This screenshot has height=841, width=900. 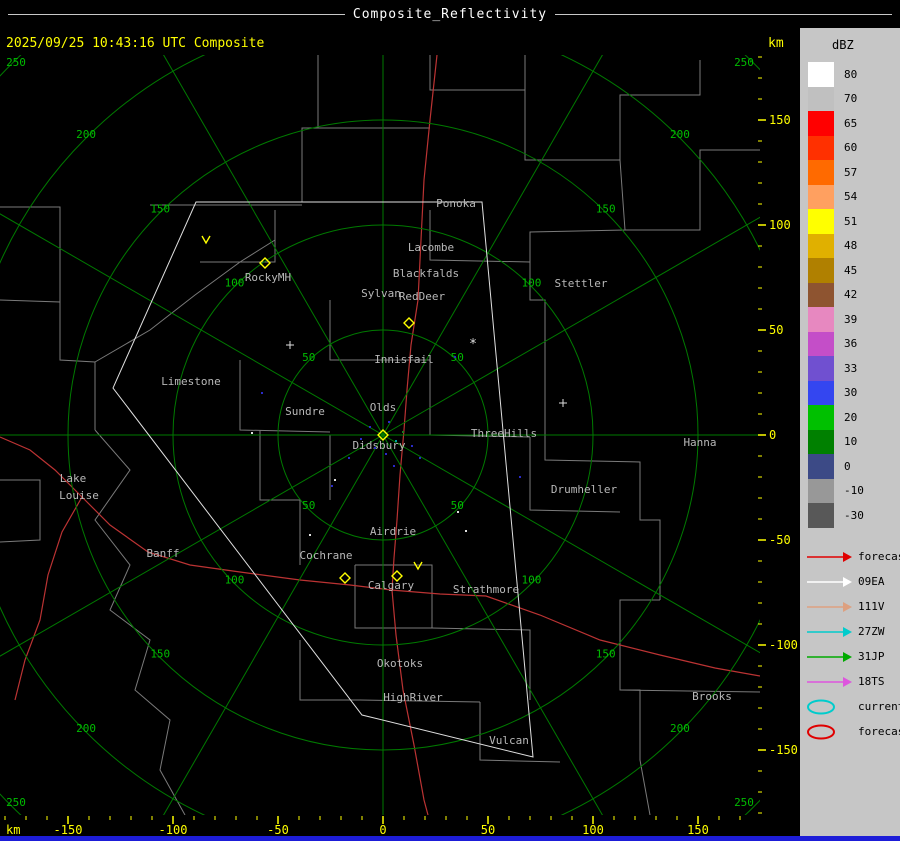 What do you see at coordinates (426, 273) in the screenshot?
I see `city-label: Blackfalds` at bounding box center [426, 273].